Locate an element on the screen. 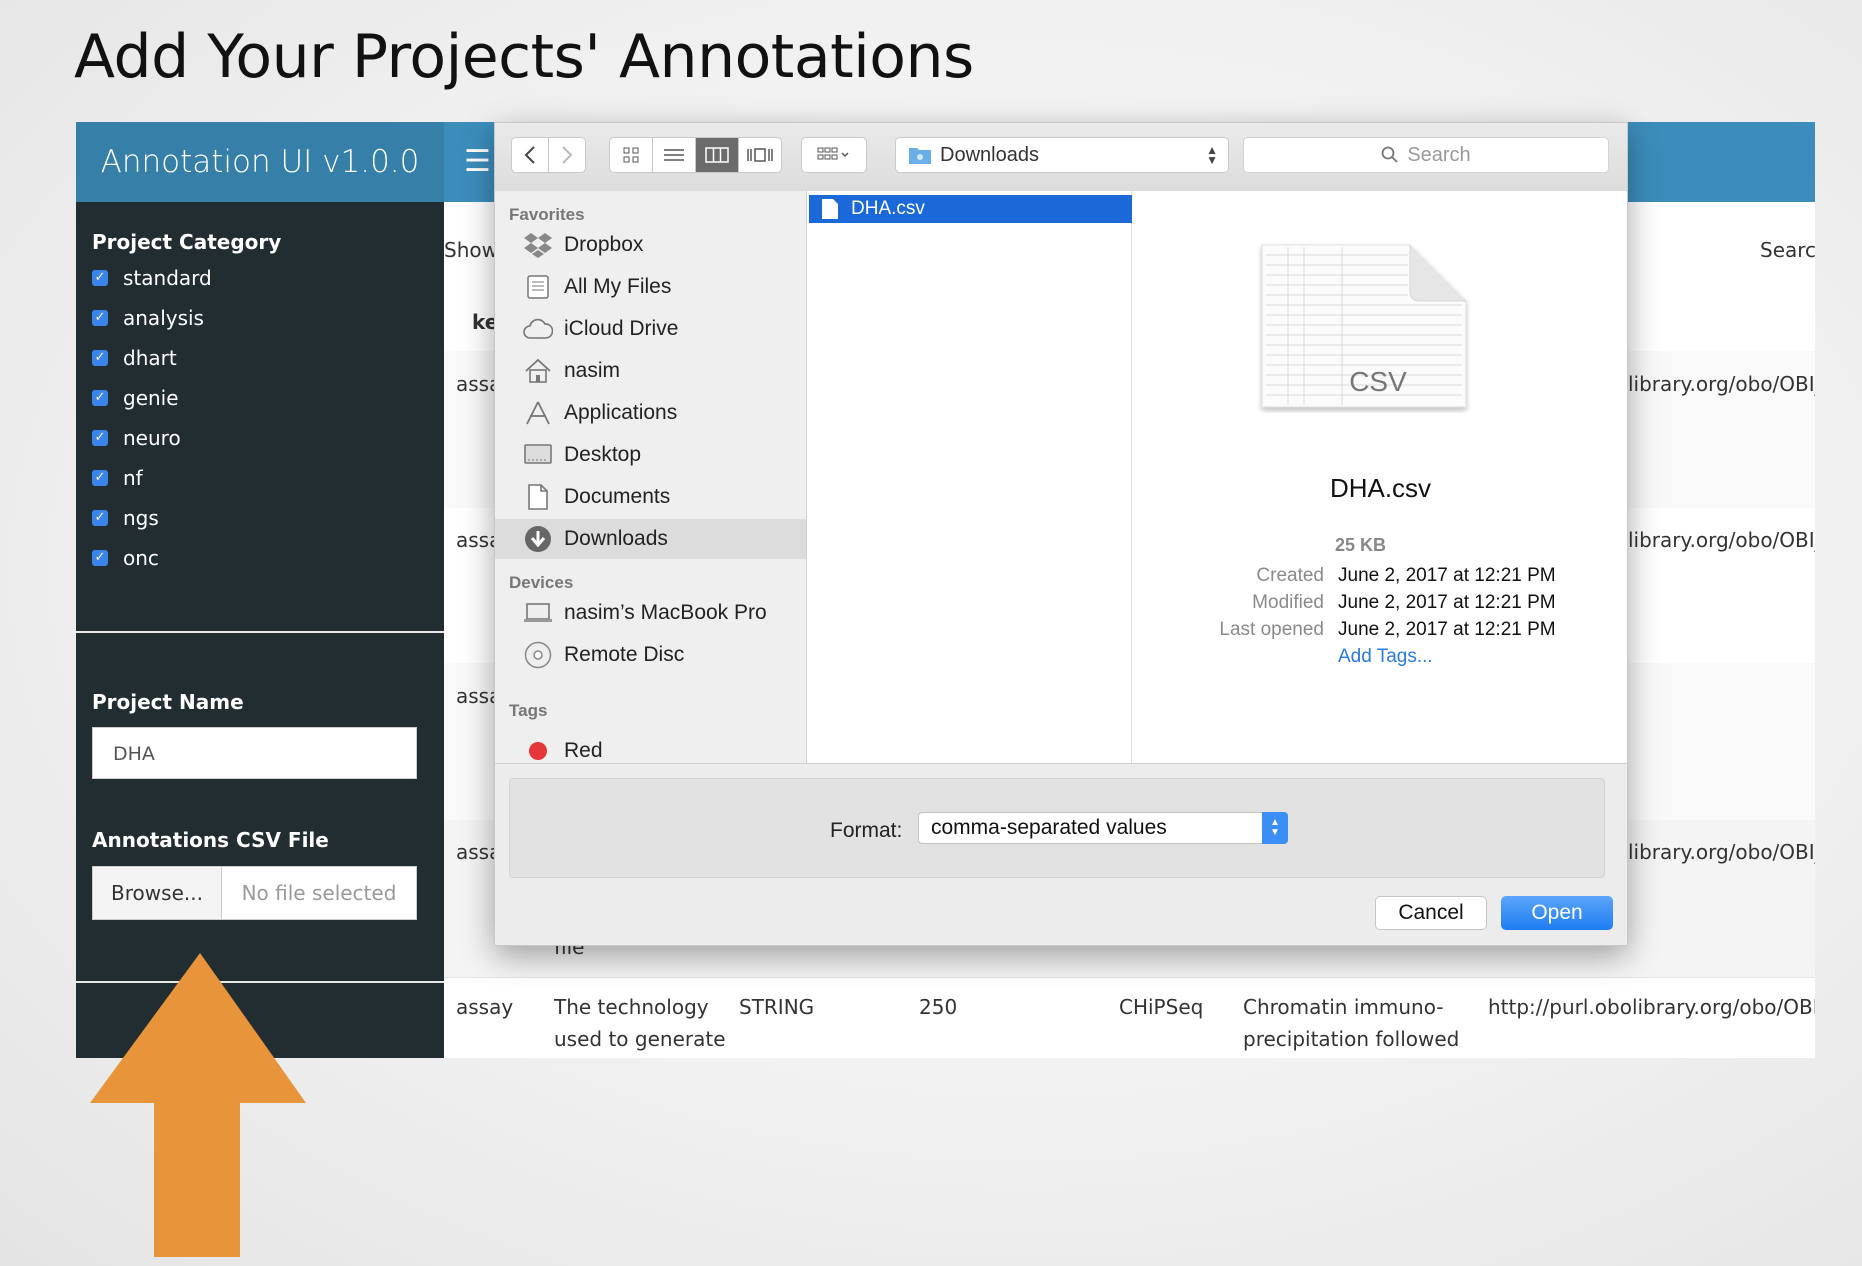  arrange-icon is located at coordinates (833, 153).